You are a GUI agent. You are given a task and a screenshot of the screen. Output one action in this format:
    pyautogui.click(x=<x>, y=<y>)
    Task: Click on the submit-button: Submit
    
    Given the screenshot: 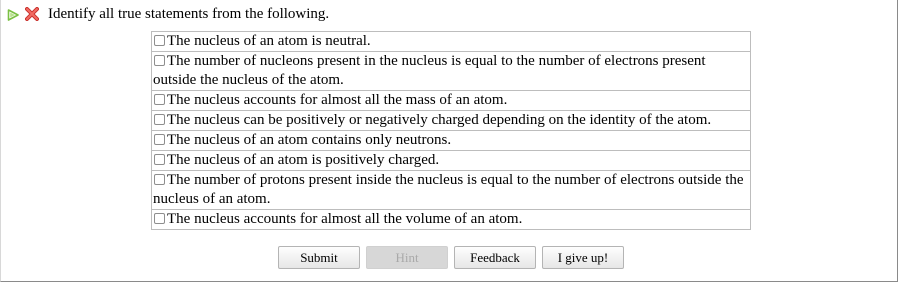 What is the action you would take?
    pyautogui.click(x=319, y=257)
    